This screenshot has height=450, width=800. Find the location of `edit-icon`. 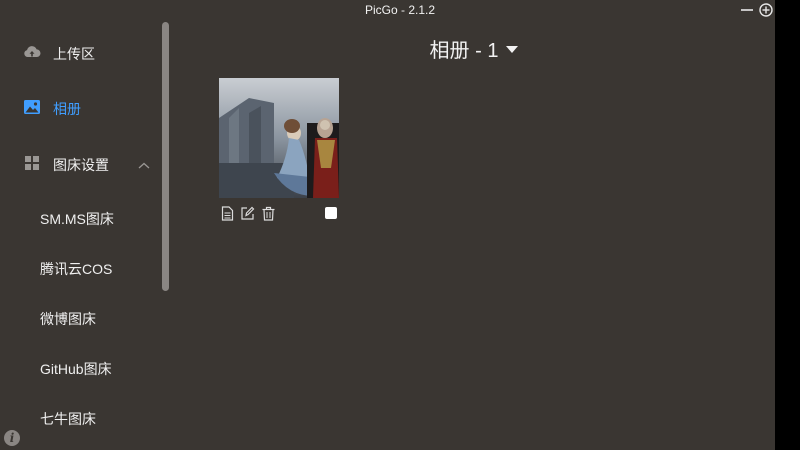

edit-icon is located at coordinates (247, 213).